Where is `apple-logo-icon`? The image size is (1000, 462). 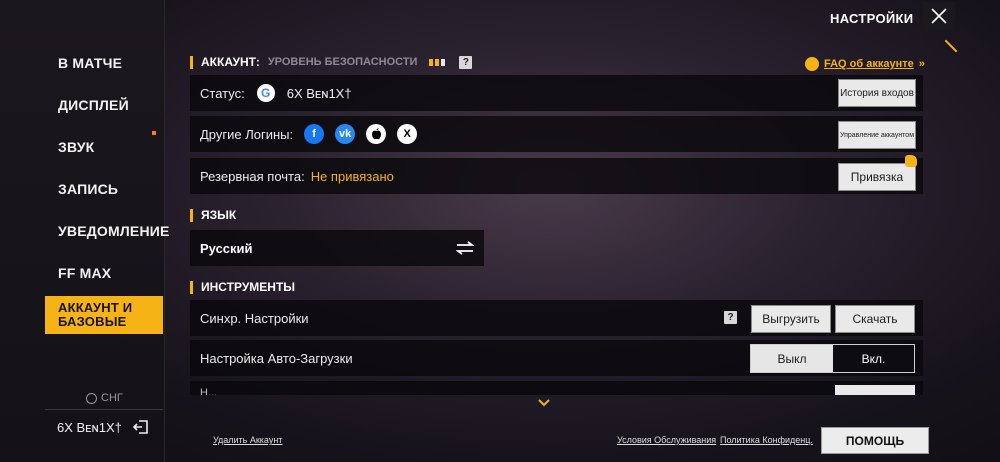
apple-logo-icon is located at coordinates (376, 134).